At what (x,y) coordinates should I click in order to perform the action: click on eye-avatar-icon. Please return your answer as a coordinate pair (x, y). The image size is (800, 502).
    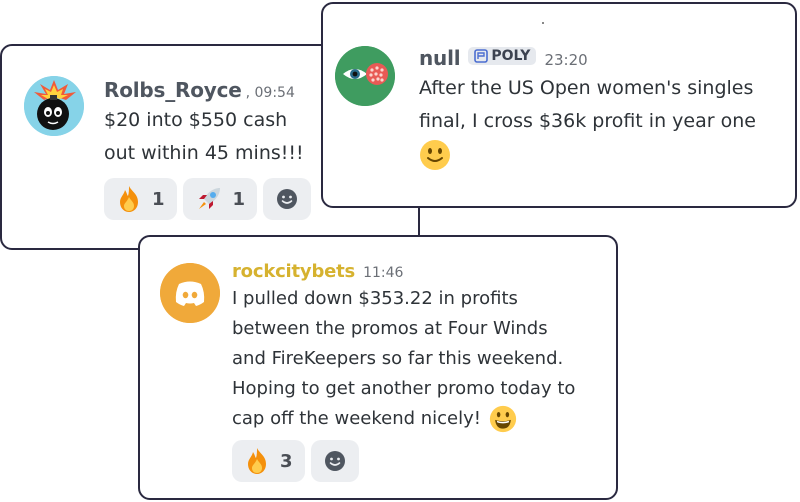
    Looking at the image, I should click on (365, 76).